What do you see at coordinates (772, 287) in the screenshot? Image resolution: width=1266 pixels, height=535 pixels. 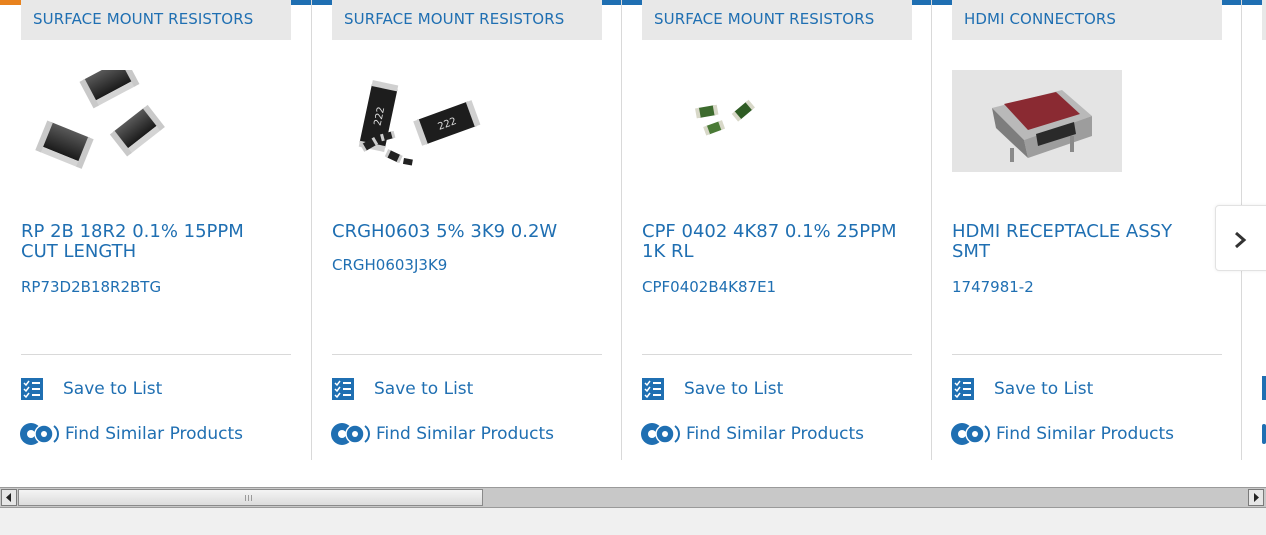 I see `part-number: CPF0402B4K87E1` at bounding box center [772, 287].